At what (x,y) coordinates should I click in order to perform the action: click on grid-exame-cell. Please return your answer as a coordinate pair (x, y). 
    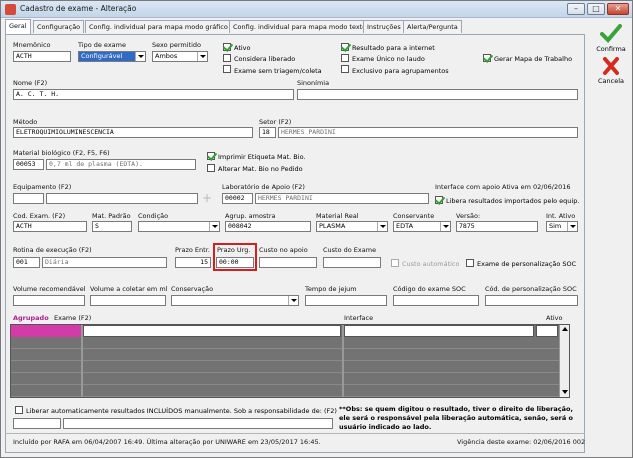
    Looking at the image, I should click on (212, 331).